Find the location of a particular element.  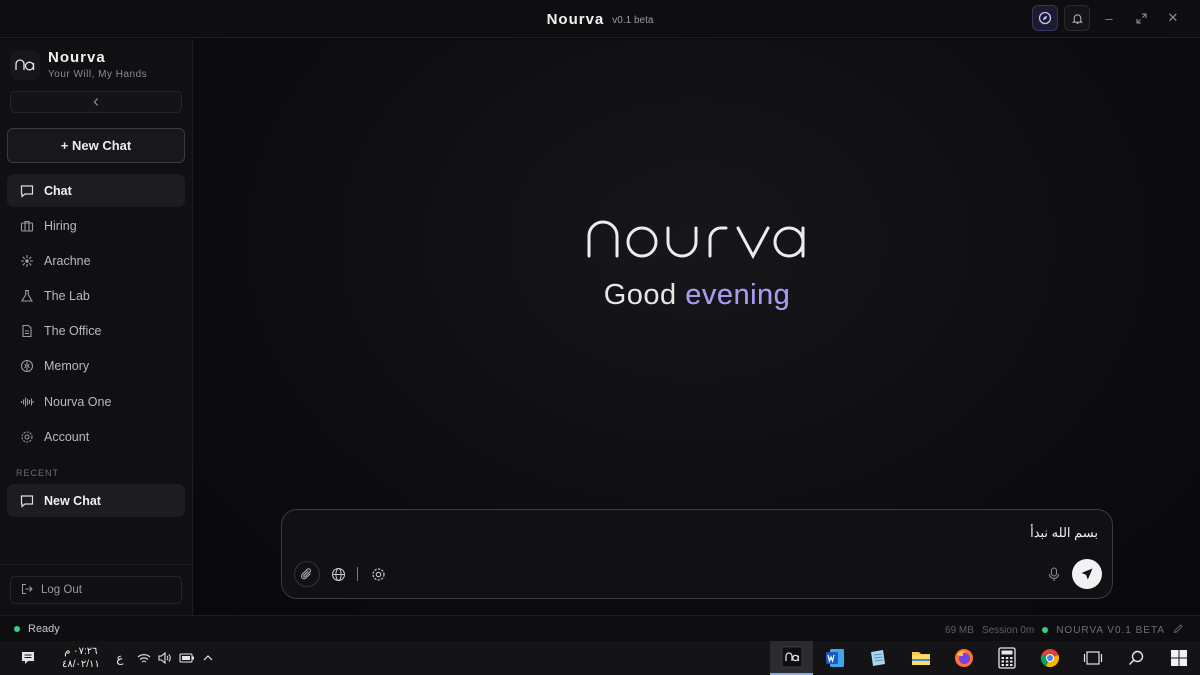

brand-logo-icon is located at coordinates (25, 64).